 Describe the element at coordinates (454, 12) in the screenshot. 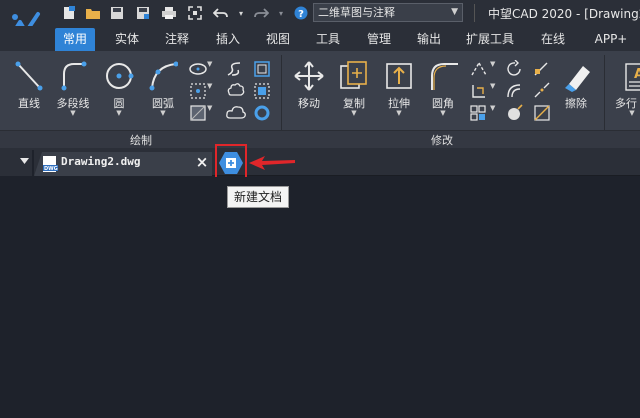

I see `chevron-down-icon: ▼` at that location.